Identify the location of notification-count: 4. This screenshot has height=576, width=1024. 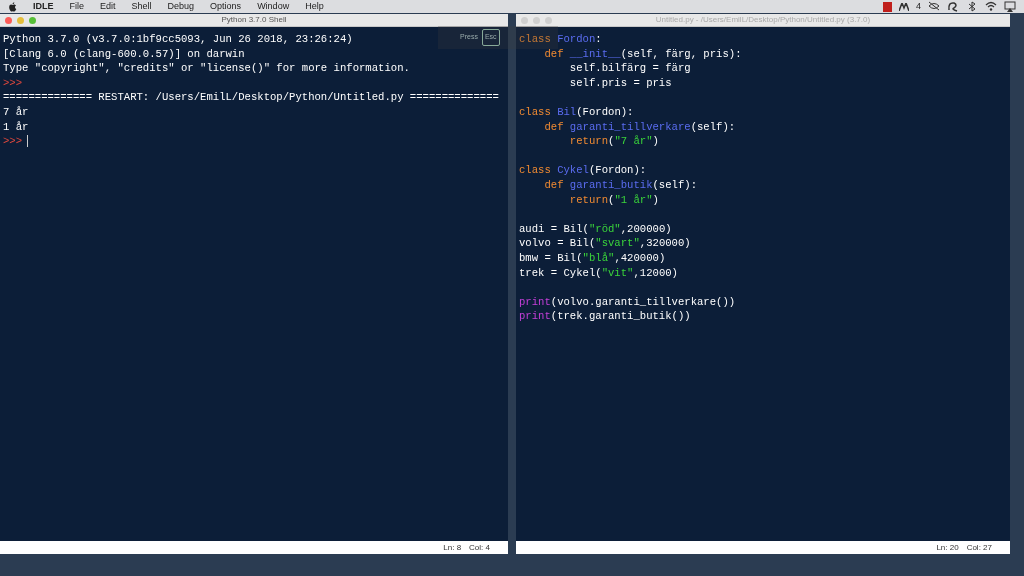
(918, 6).